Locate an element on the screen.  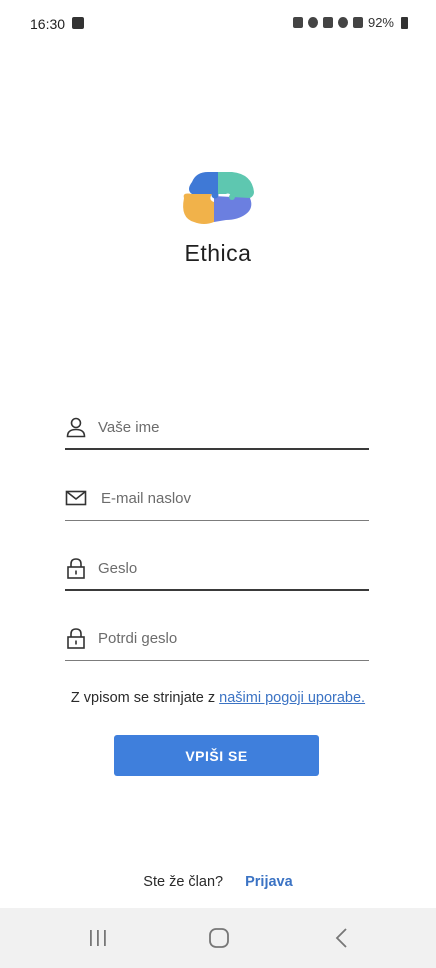
confirm-password-field is located at coordinates (217, 639).